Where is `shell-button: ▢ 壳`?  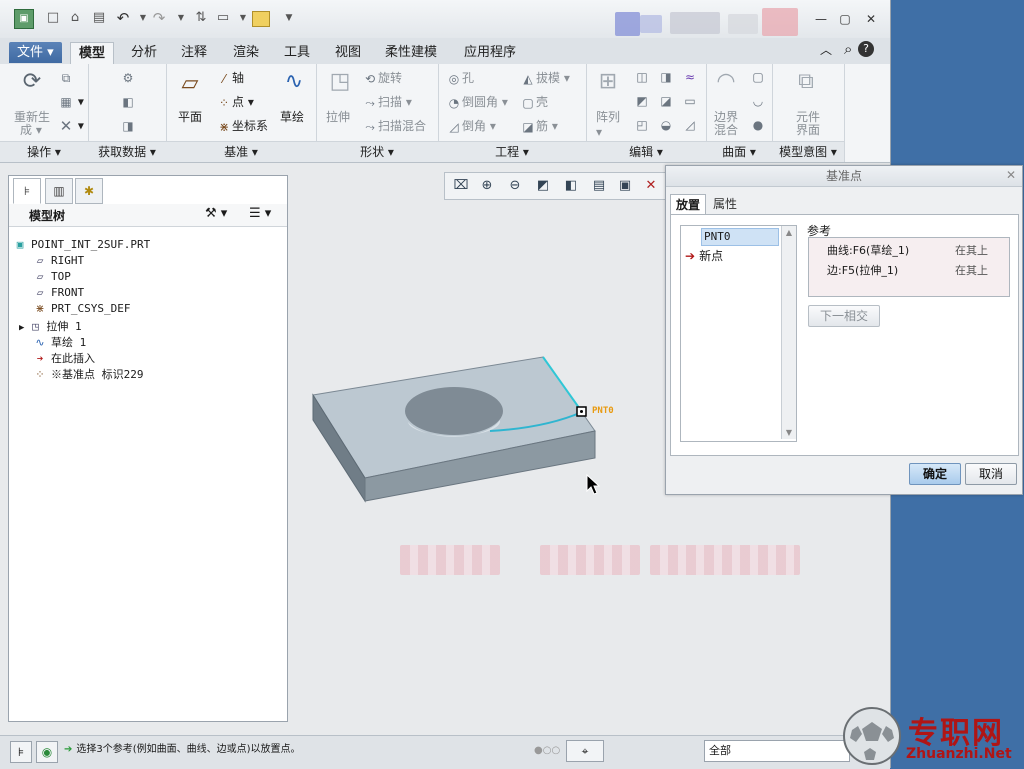 shell-button: ▢ 壳 is located at coordinates (534, 102).